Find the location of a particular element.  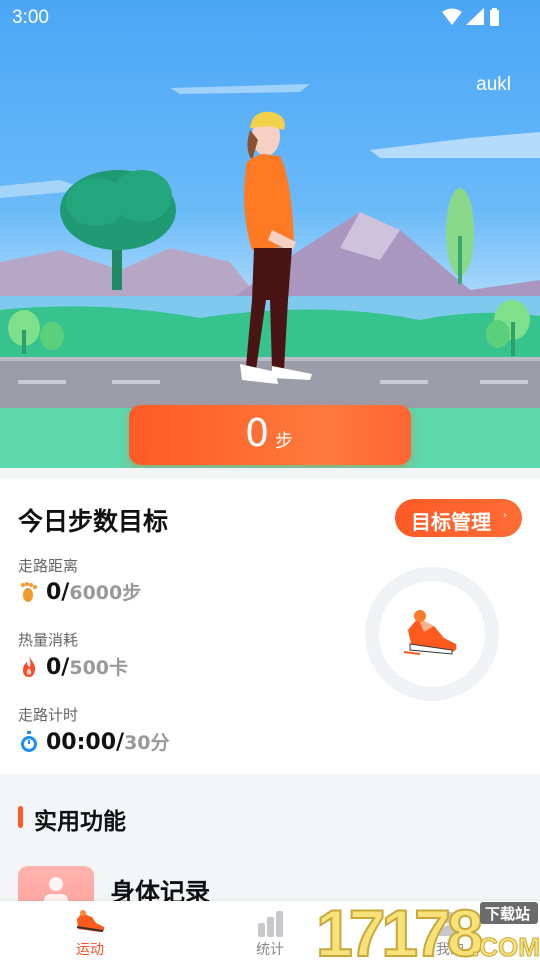

step-count-unit: 步 is located at coordinates (284, 441).